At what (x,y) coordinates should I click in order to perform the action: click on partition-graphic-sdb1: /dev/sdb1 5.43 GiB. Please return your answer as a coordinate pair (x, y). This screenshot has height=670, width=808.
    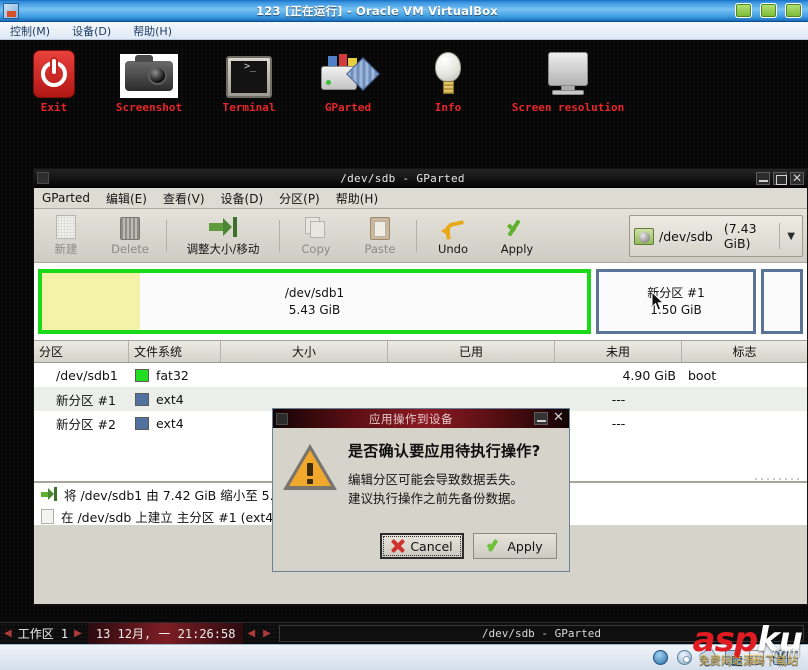
    Looking at the image, I should click on (314, 301).